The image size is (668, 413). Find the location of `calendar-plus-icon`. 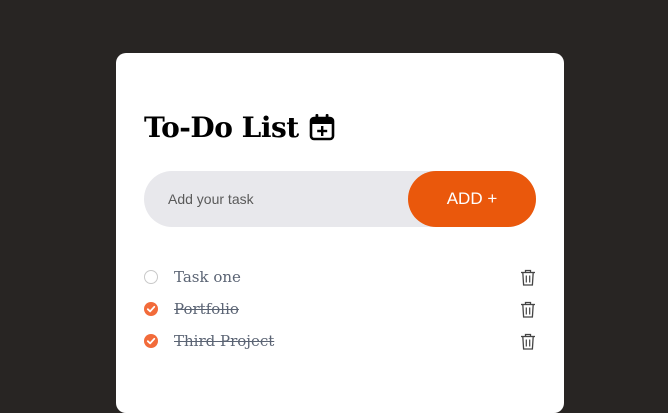

calendar-plus-icon is located at coordinates (322, 127).